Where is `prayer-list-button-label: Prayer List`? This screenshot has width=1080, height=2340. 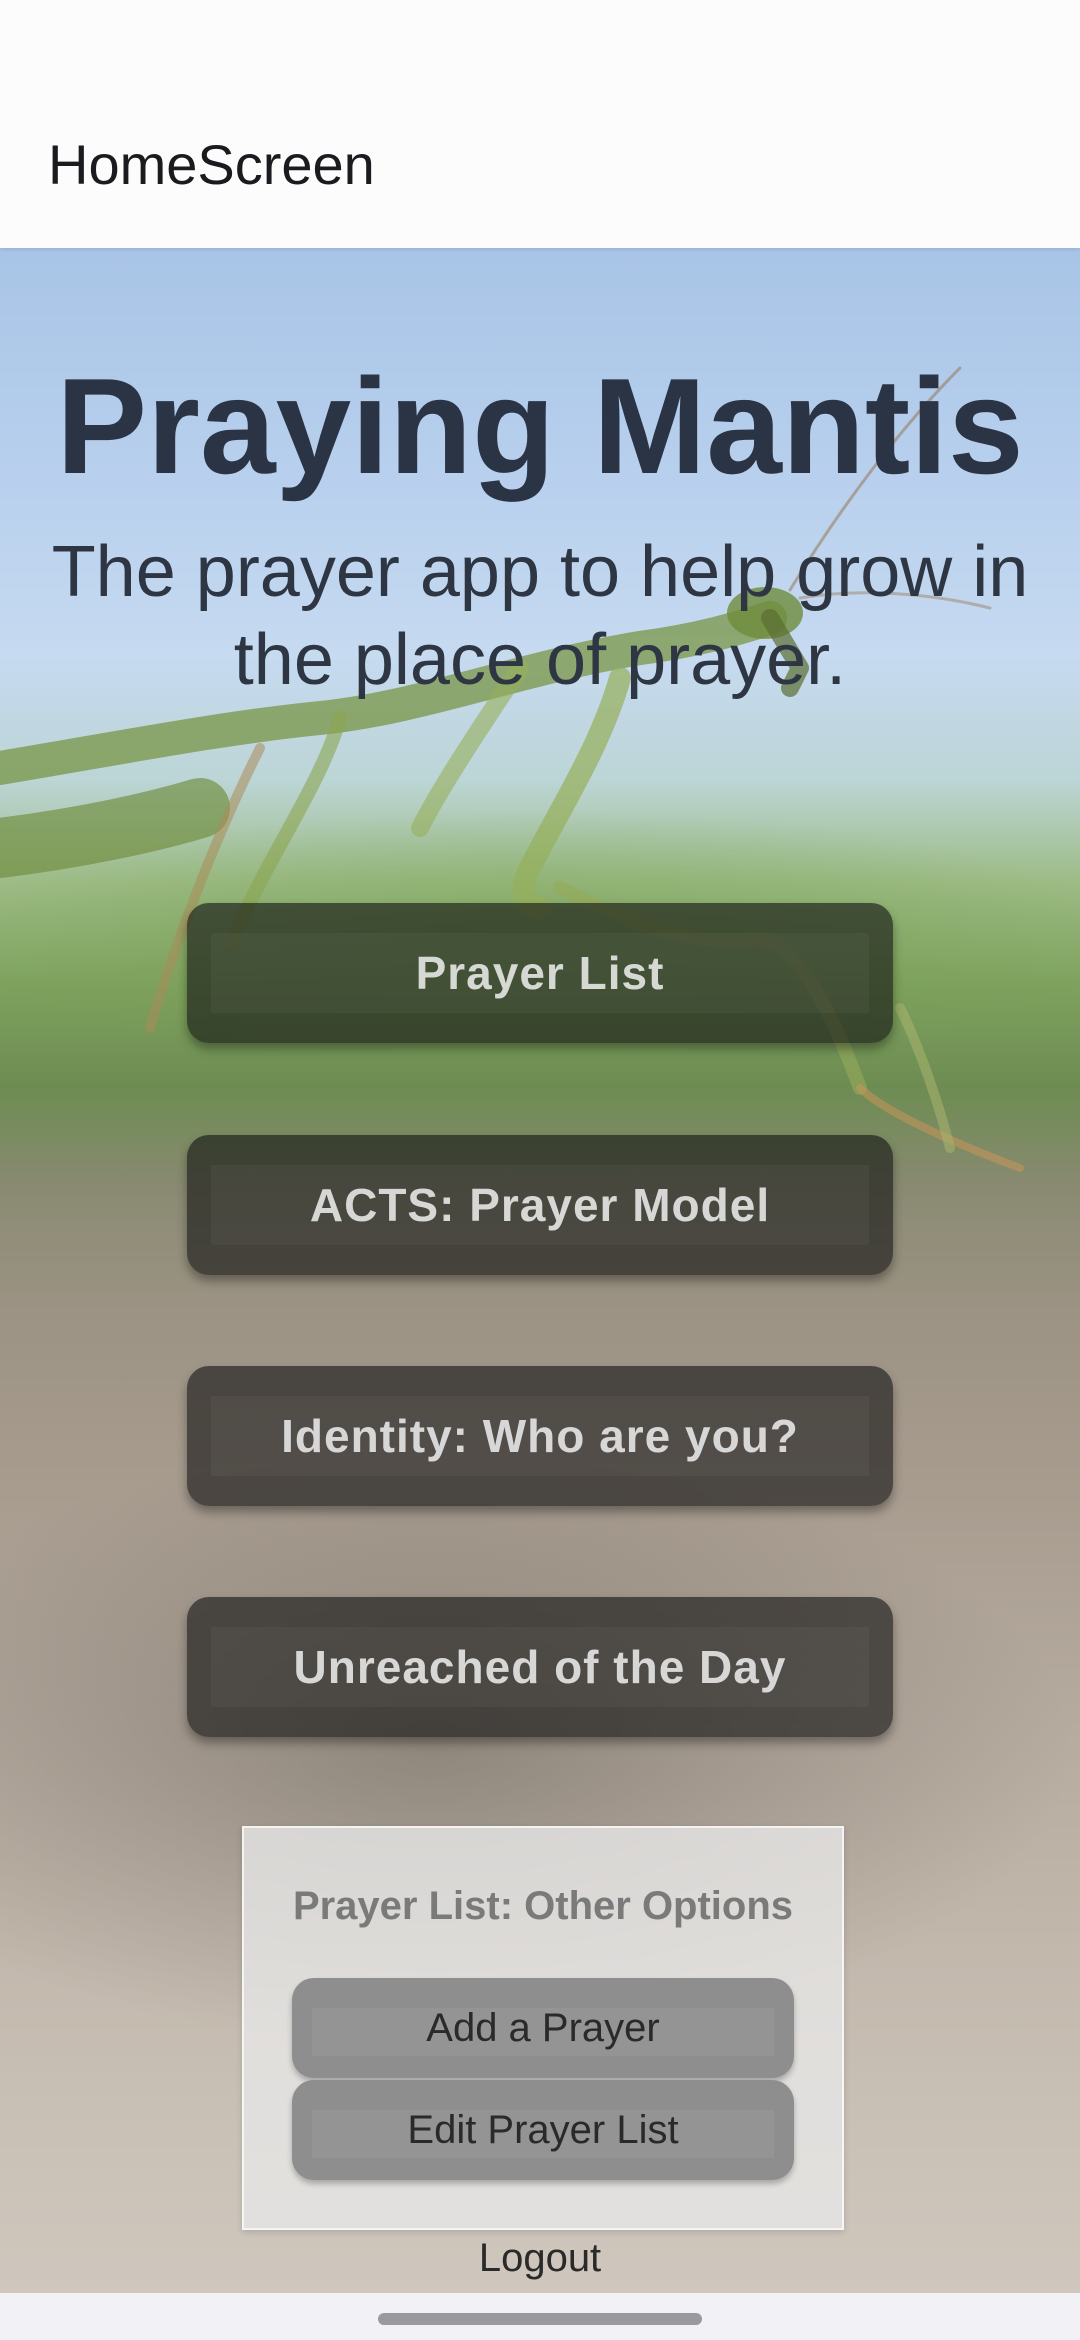
prayer-list-button-label: Prayer List is located at coordinates (540, 973).